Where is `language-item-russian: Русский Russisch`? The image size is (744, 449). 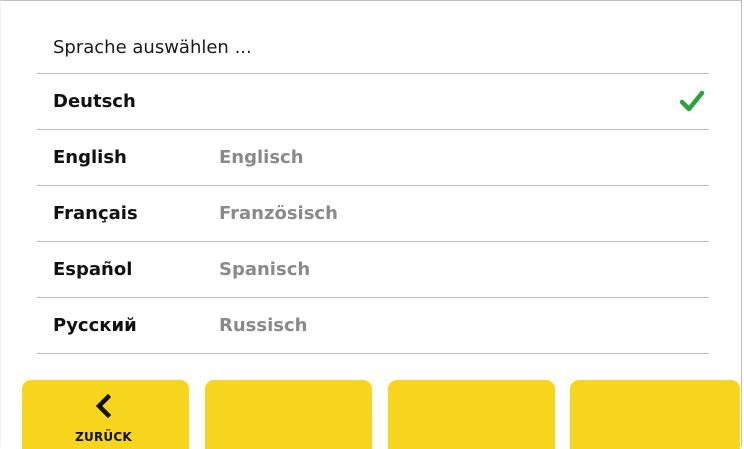
language-item-russian: Русский Russisch is located at coordinates (373, 326).